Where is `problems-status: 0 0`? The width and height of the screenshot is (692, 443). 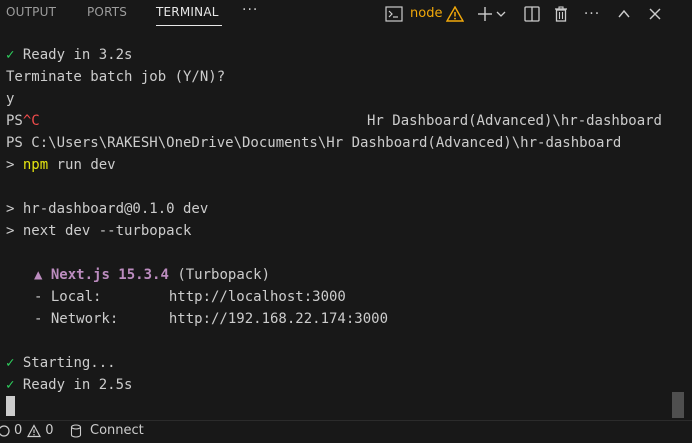
problems-status: 0 0 is located at coordinates (27, 430).